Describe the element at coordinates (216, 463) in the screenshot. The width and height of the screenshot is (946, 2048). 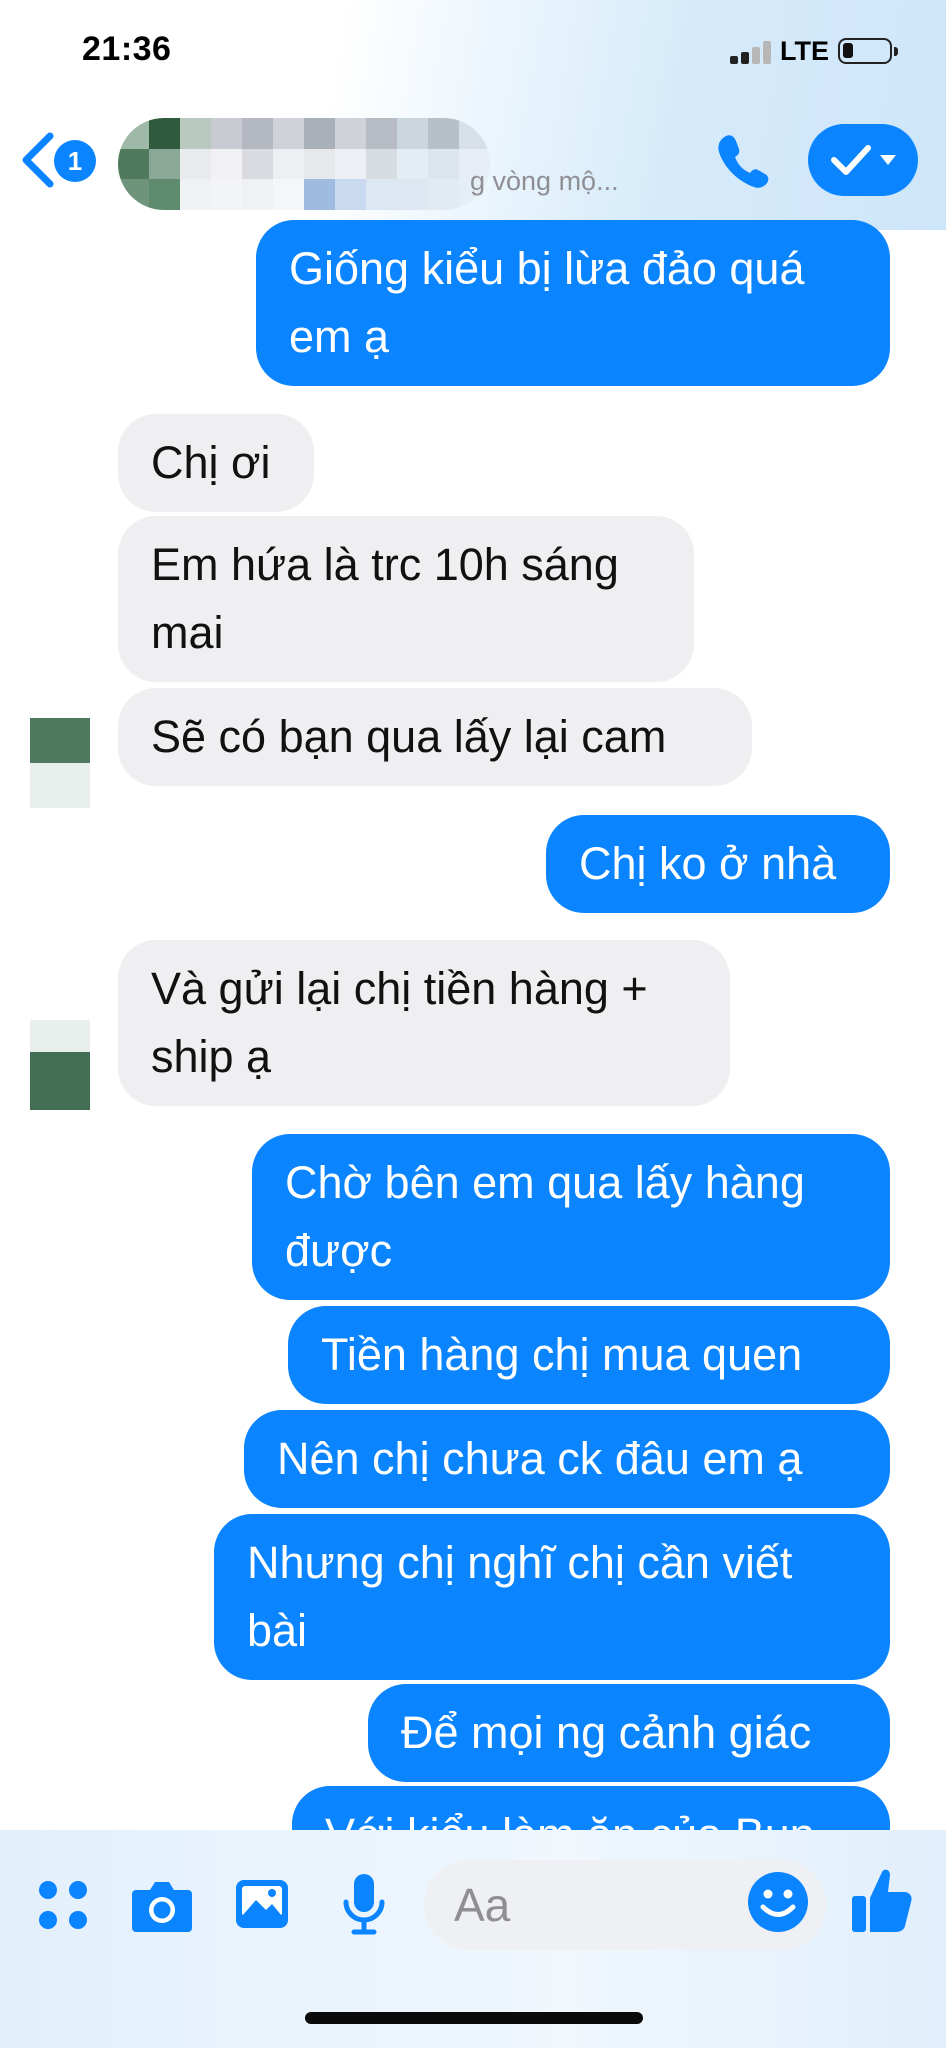
I see `message-bubble-incoming: Chị ơi` at that location.